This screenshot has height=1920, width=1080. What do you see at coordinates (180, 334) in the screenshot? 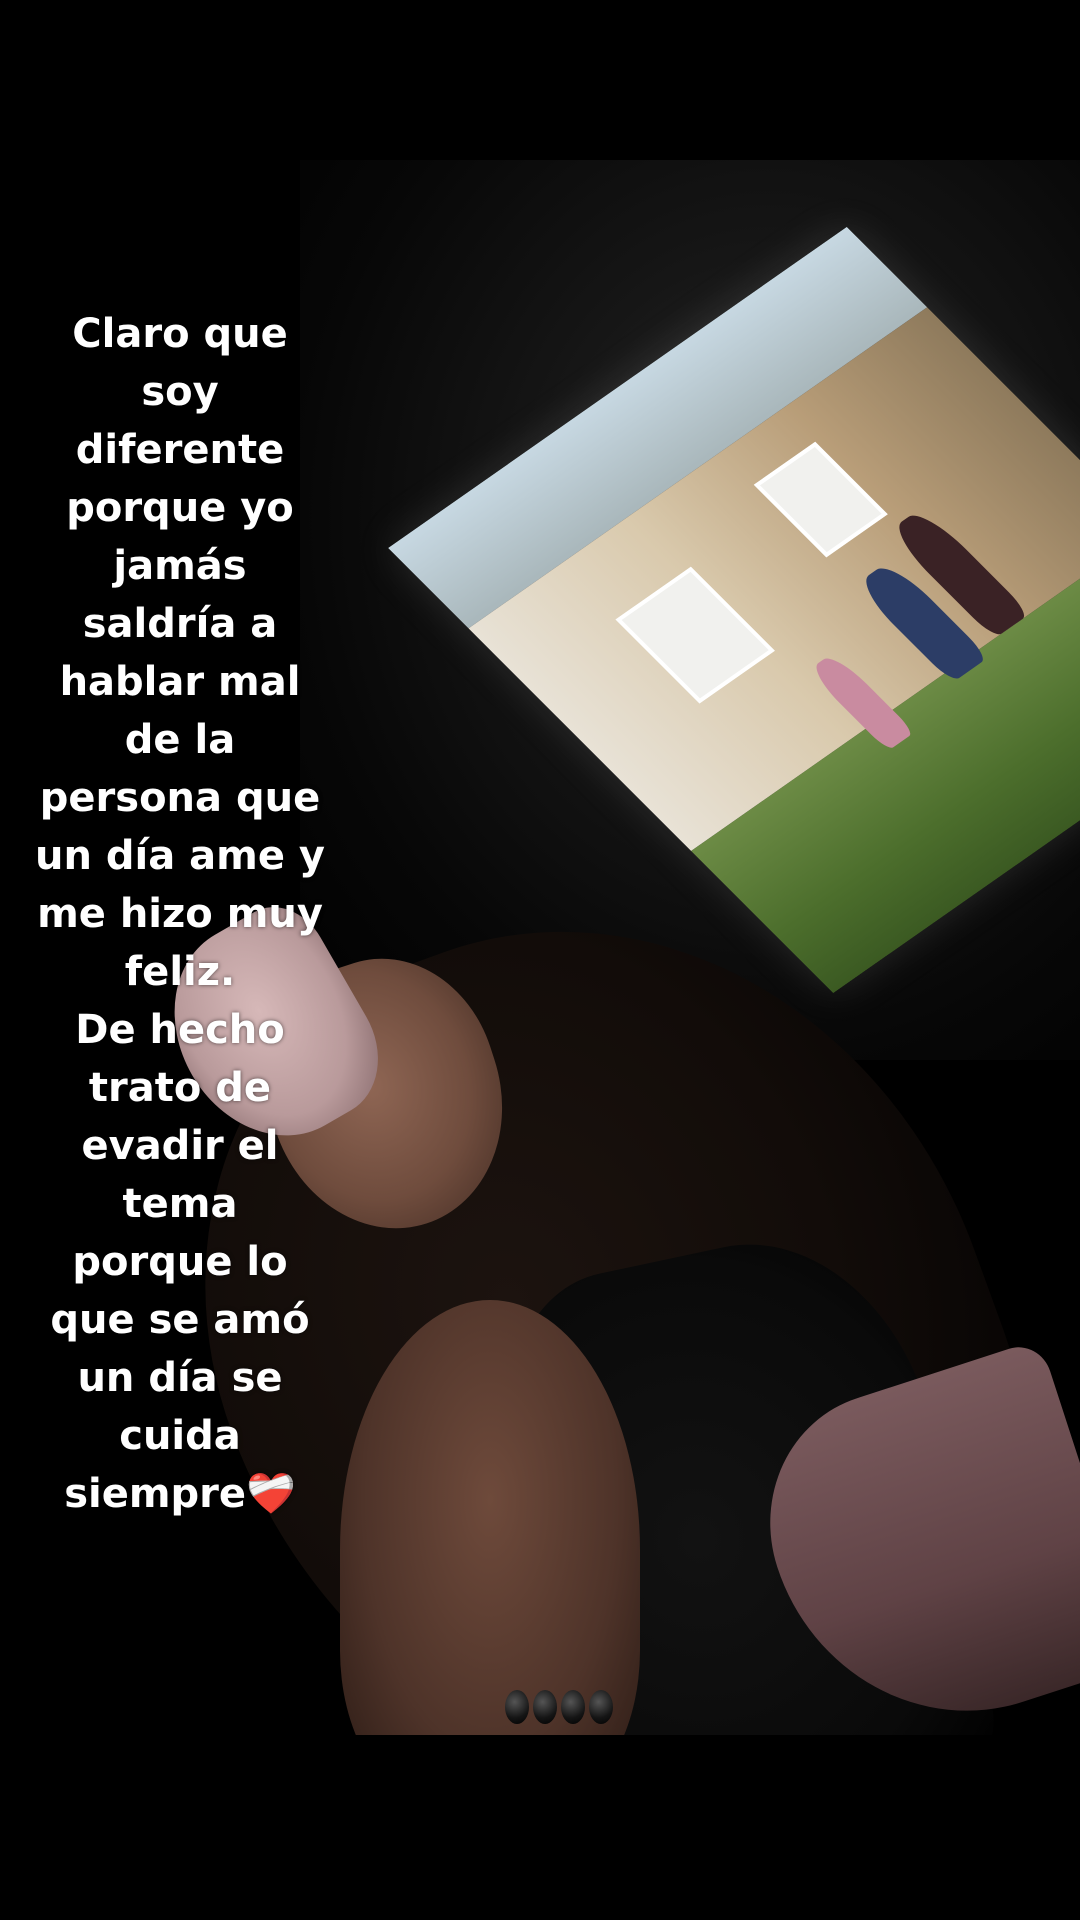
I see `caption-line: Claro que` at bounding box center [180, 334].